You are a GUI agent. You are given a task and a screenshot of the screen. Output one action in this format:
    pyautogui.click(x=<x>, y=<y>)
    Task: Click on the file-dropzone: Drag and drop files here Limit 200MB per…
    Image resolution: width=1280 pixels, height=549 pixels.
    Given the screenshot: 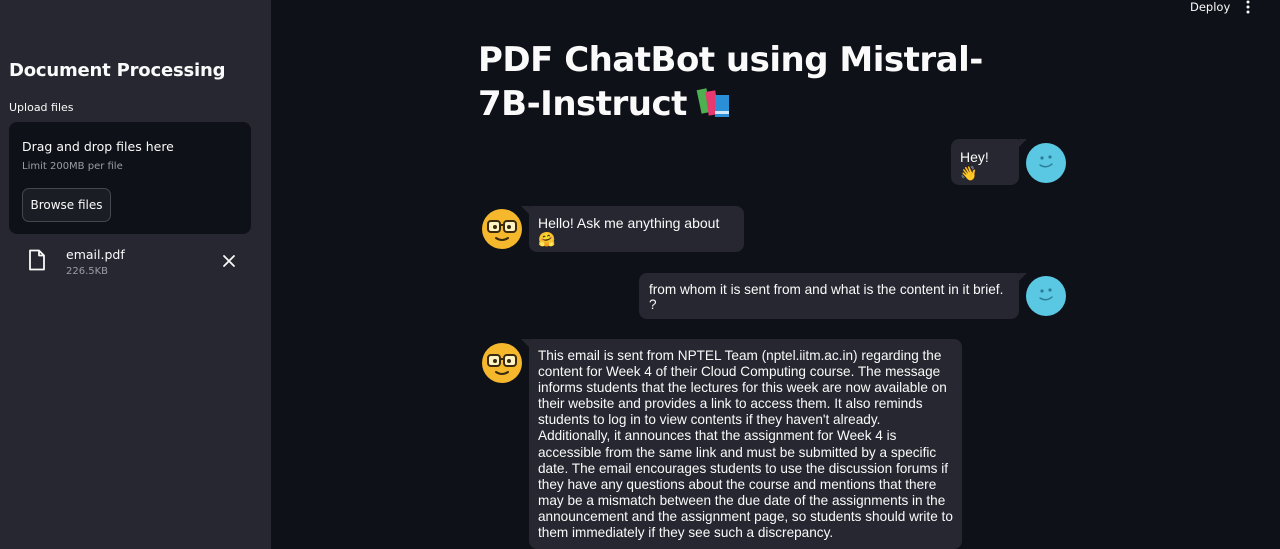 What is the action you would take?
    pyautogui.click(x=130, y=178)
    